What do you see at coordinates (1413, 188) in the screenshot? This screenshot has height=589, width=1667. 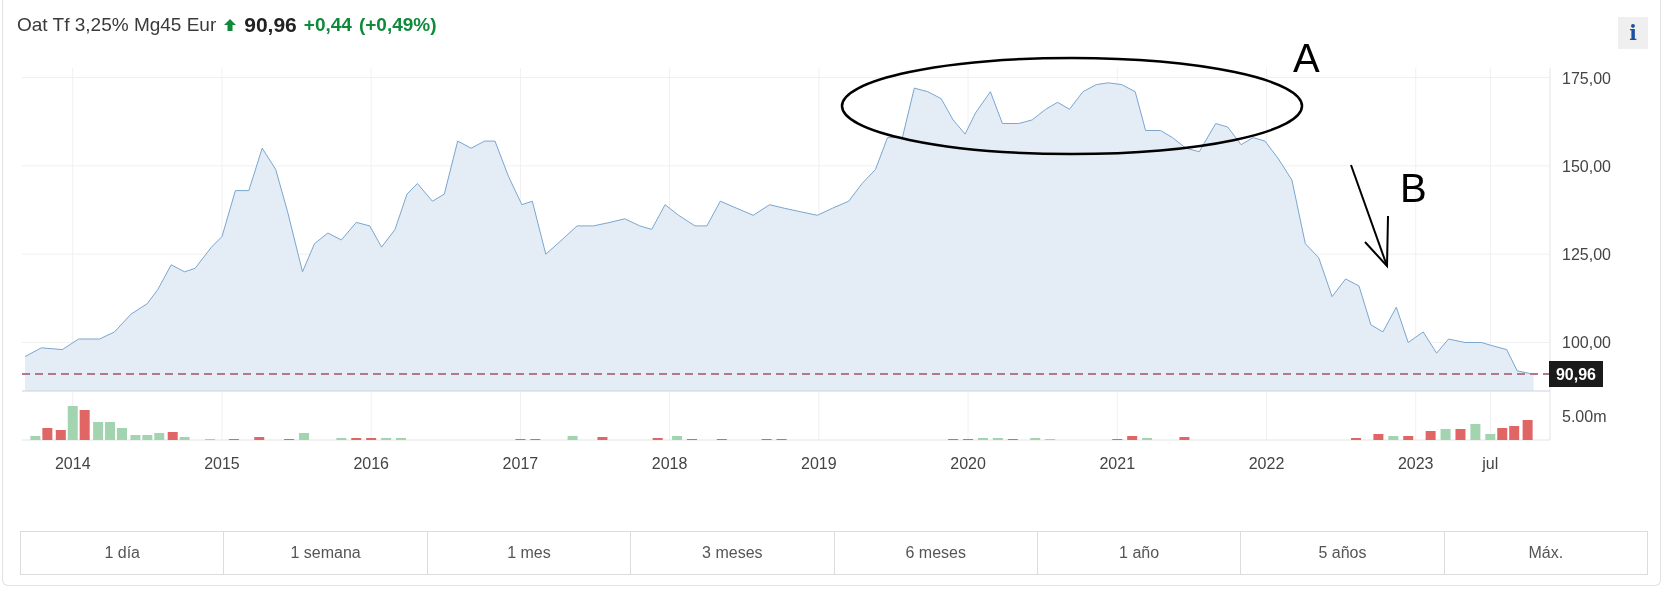 I see `annotation-label: B` at bounding box center [1413, 188].